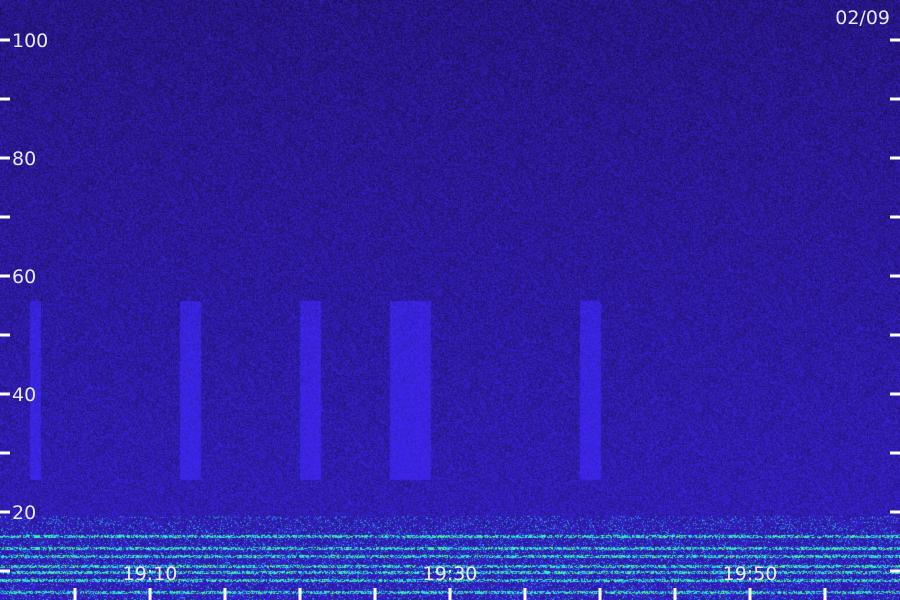 The height and width of the screenshot is (600, 900). I want to click on x-tick-label: 19:30, so click(450, 574).